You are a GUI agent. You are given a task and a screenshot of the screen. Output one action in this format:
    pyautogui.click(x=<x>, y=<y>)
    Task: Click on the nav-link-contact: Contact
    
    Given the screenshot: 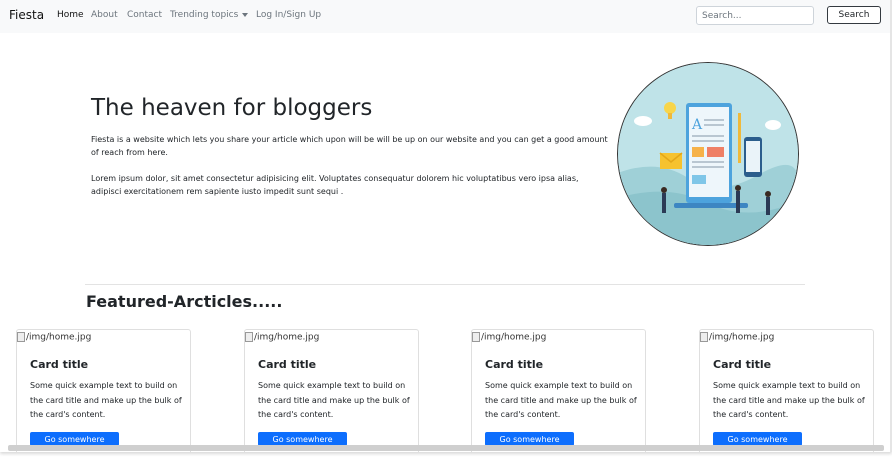 What is the action you would take?
    pyautogui.click(x=144, y=15)
    